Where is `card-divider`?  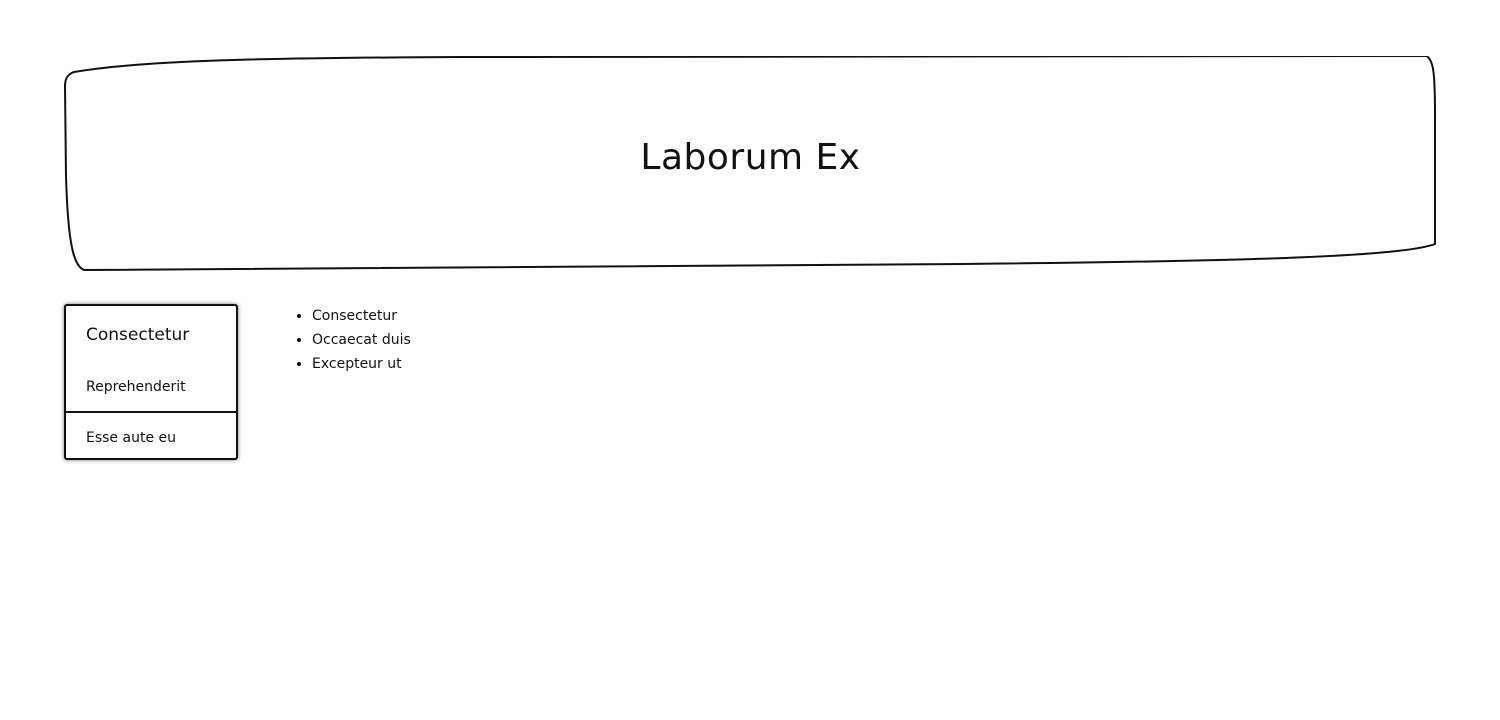
card-divider is located at coordinates (151, 412).